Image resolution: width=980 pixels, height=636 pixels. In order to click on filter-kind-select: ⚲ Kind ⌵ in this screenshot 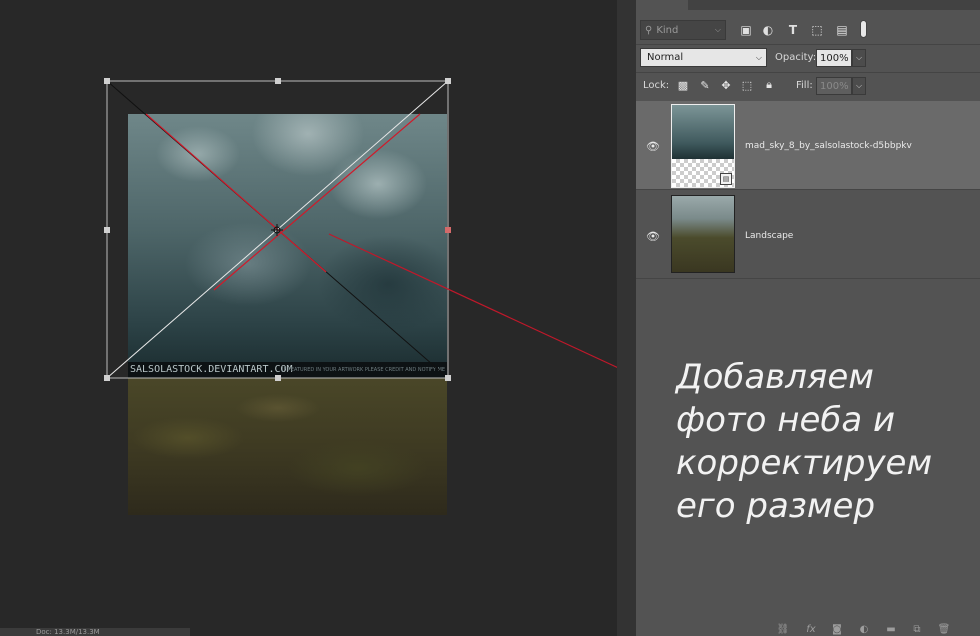, I will do `click(683, 30)`.